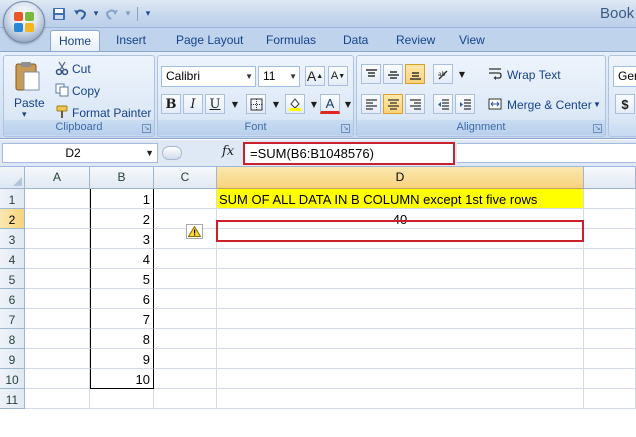 This screenshot has height=437, width=636. What do you see at coordinates (185, 259) in the screenshot?
I see `cell-c4` at bounding box center [185, 259].